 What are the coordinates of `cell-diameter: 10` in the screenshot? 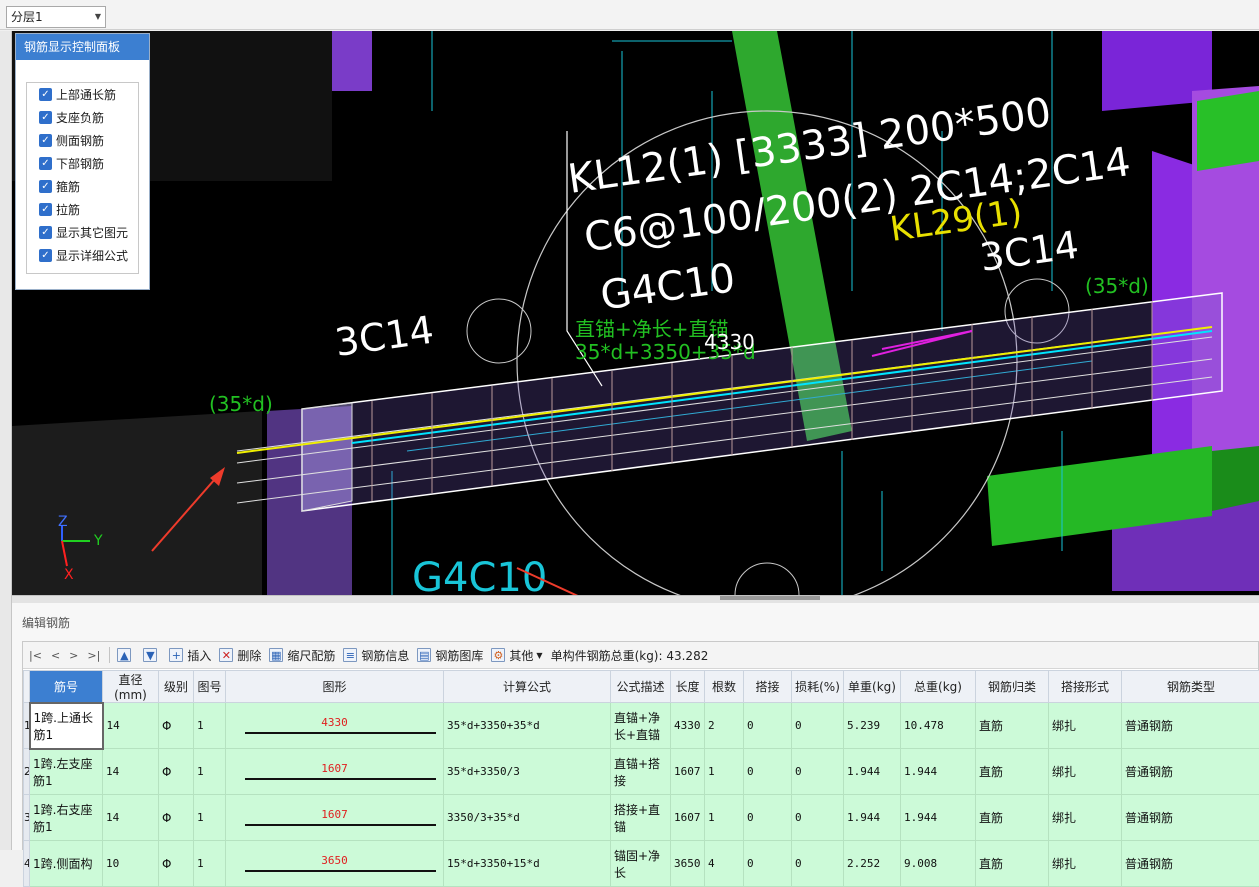 It's located at (131, 864).